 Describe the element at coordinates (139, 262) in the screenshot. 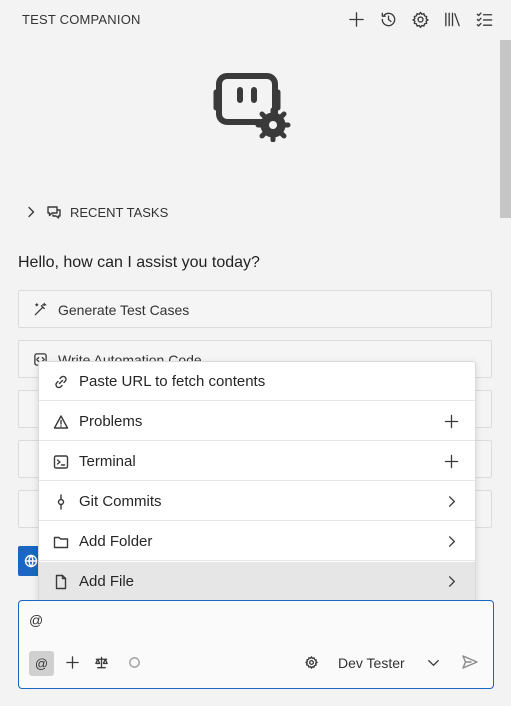

I see `greeting-text: Hello, how can I assist you today?` at that location.